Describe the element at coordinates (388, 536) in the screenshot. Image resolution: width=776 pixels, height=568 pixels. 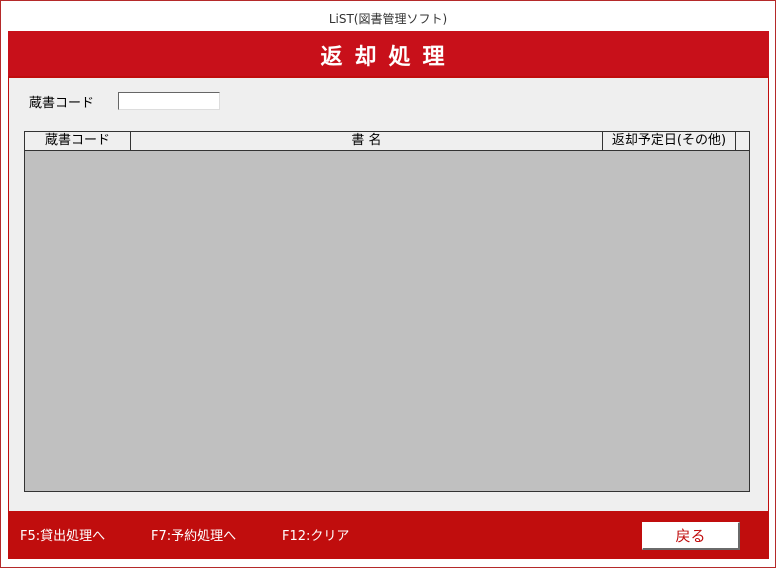
I see `footer-bar: F5:貸出処理へ F7:予約処理へ F12:クリア 戻る` at that location.